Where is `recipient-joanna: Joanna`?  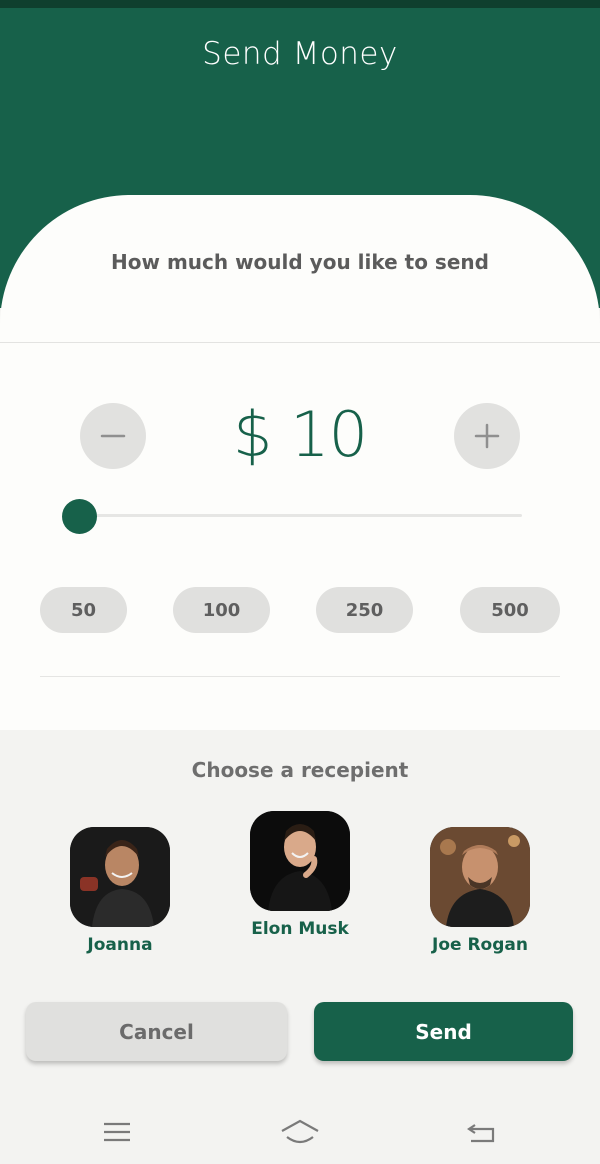 recipient-joanna: Joanna is located at coordinates (120, 891).